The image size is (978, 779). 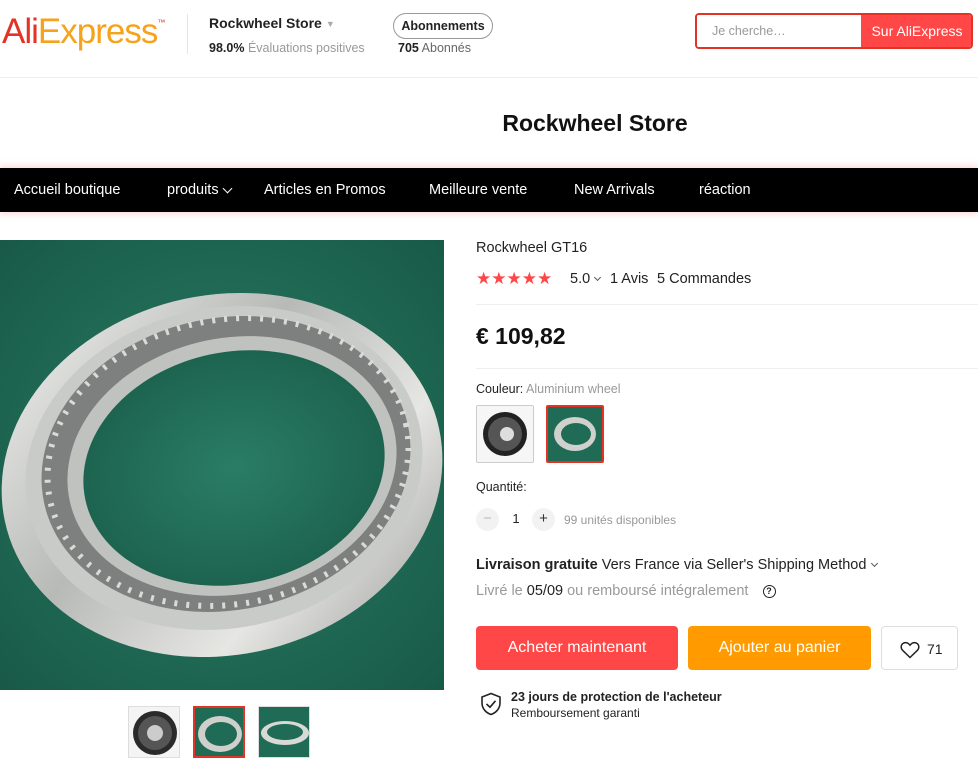 I want to click on rating-stars: ★★★★★, so click(x=514, y=278).